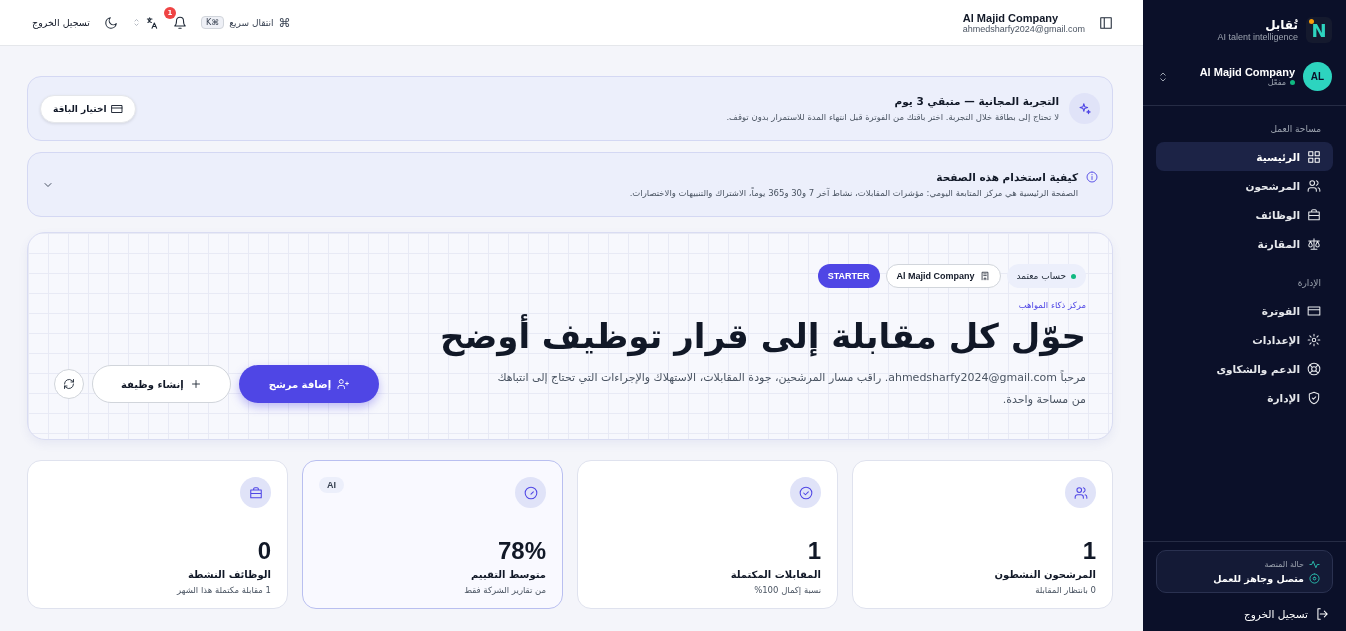 This screenshot has width=1346, height=631. Describe the element at coordinates (508, 574) in the screenshot. I see `stat-label: متوسط التقييم` at that location.